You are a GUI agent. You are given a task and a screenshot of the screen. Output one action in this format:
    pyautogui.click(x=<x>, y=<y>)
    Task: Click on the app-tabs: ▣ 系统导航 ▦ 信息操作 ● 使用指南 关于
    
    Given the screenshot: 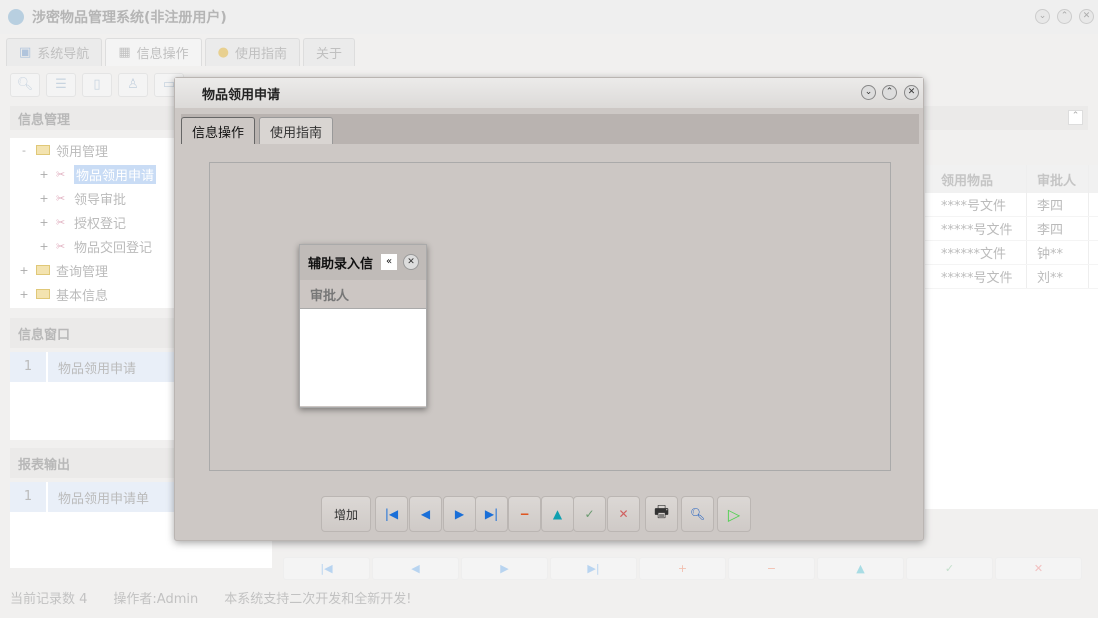 What is the action you would take?
    pyautogui.click(x=180, y=52)
    